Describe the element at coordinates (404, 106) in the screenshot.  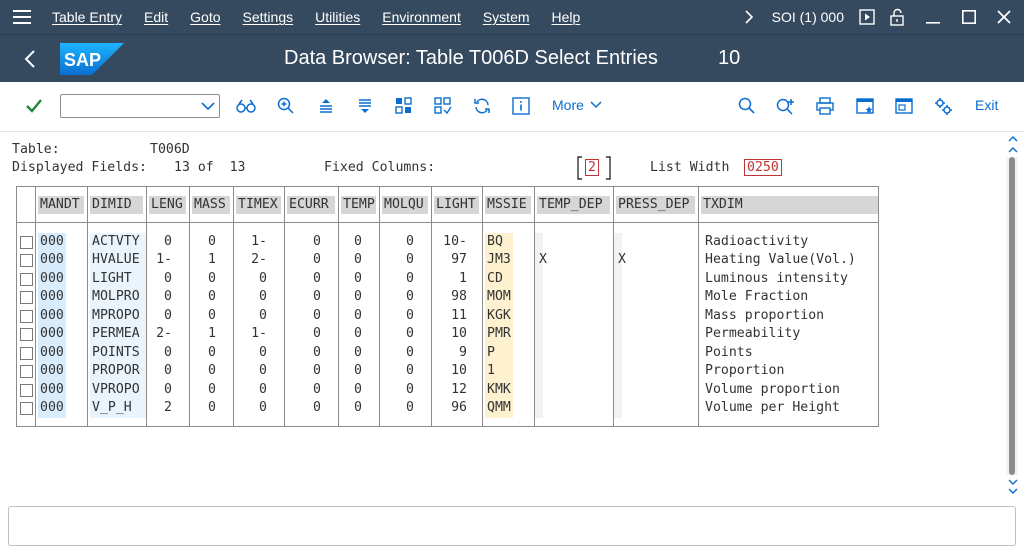
I see `layout-select-icon` at that location.